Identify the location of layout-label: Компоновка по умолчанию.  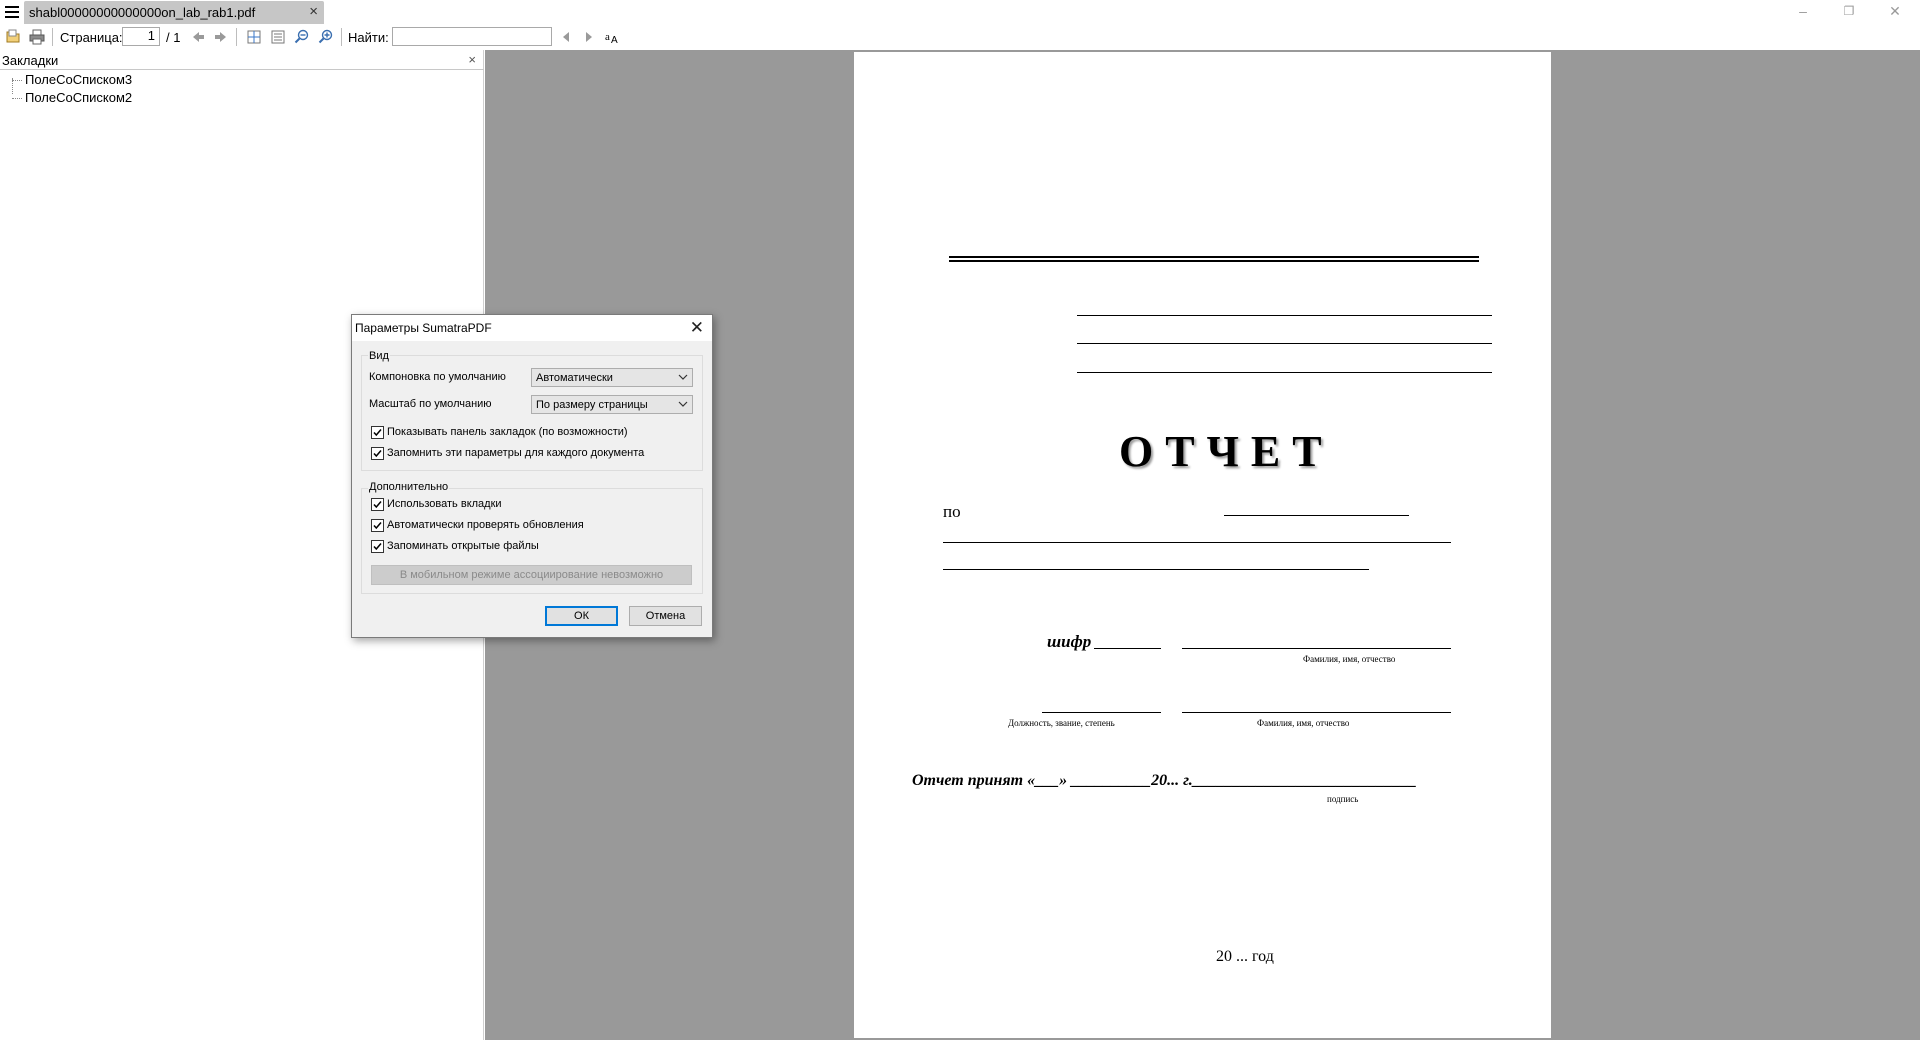
(437, 377).